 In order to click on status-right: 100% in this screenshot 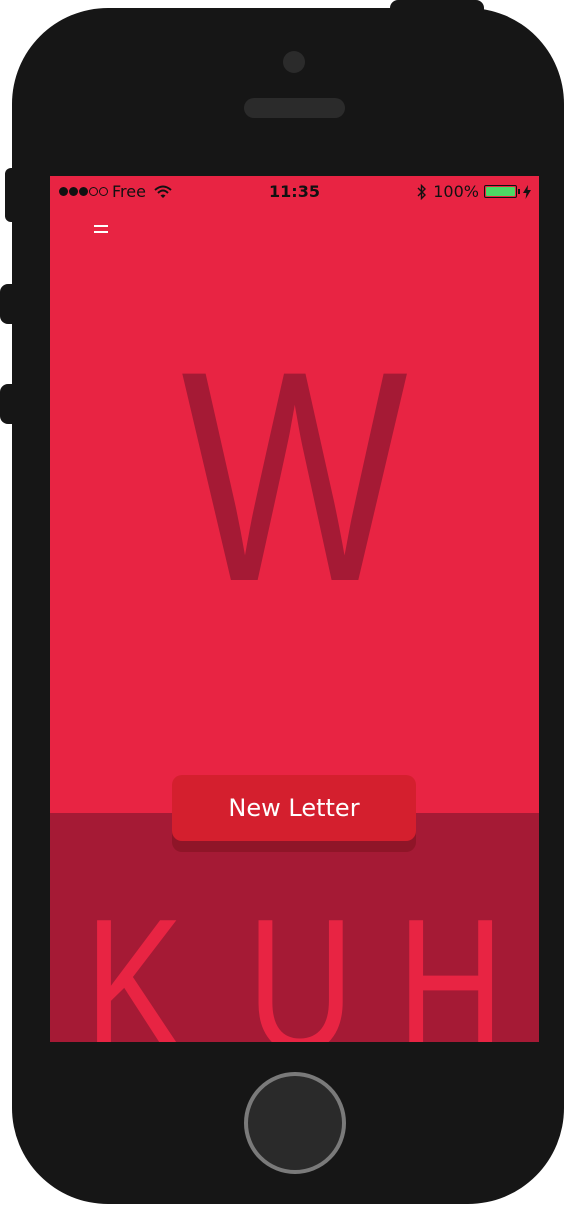, I will do `click(474, 191)`.